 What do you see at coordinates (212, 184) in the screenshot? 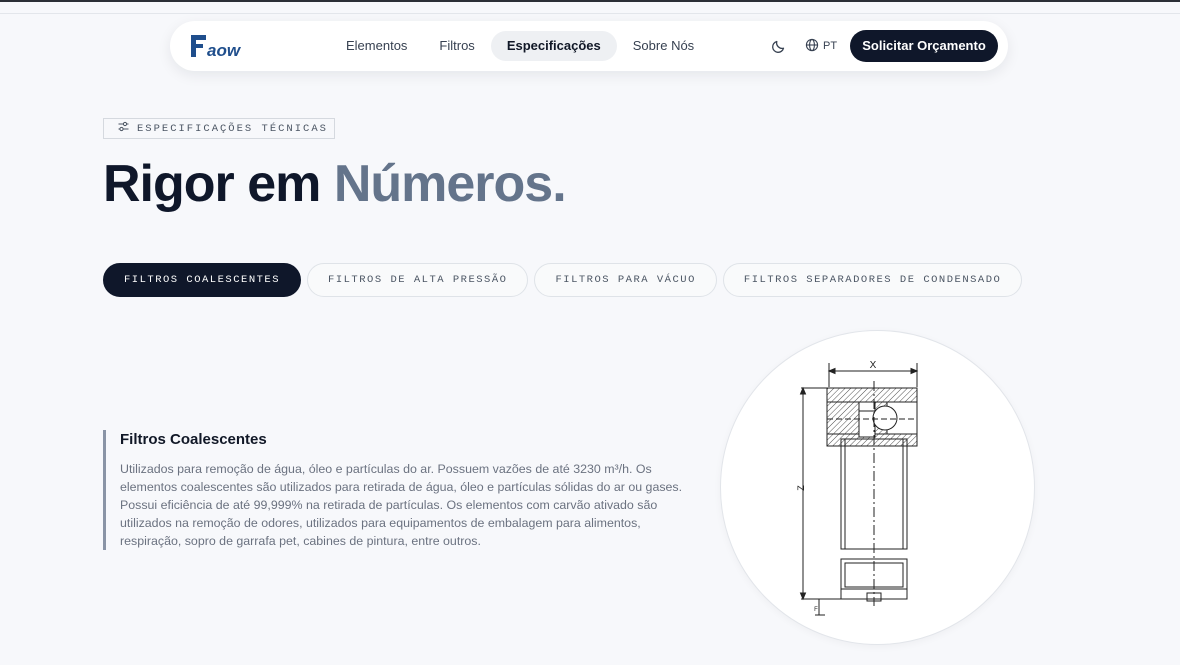
I see `title-main: Rigor em` at bounding box center [212, 184].